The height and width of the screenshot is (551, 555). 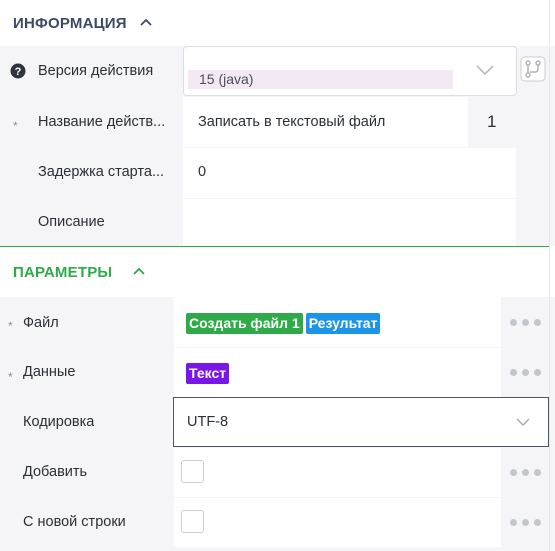 I want to click on data-tags: Текст, so click(x=208, y=373).